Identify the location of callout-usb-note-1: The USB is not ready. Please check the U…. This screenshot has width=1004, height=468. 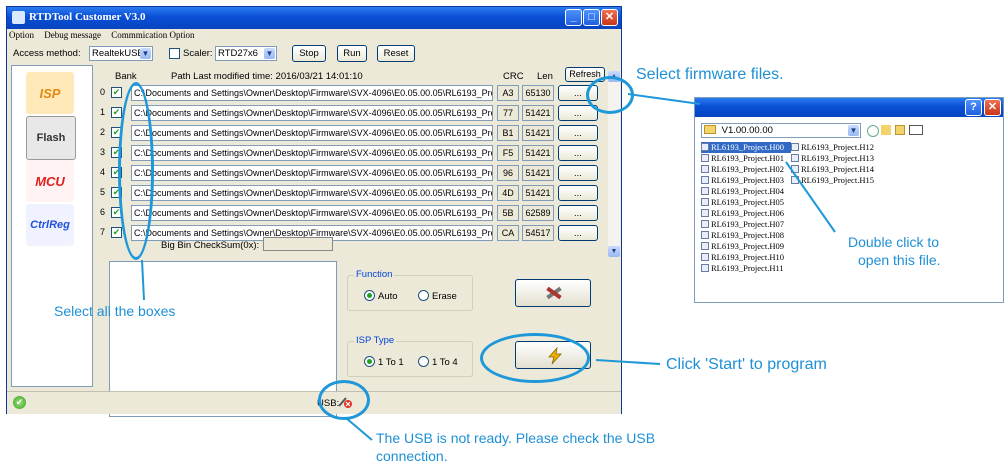
(516, 438).